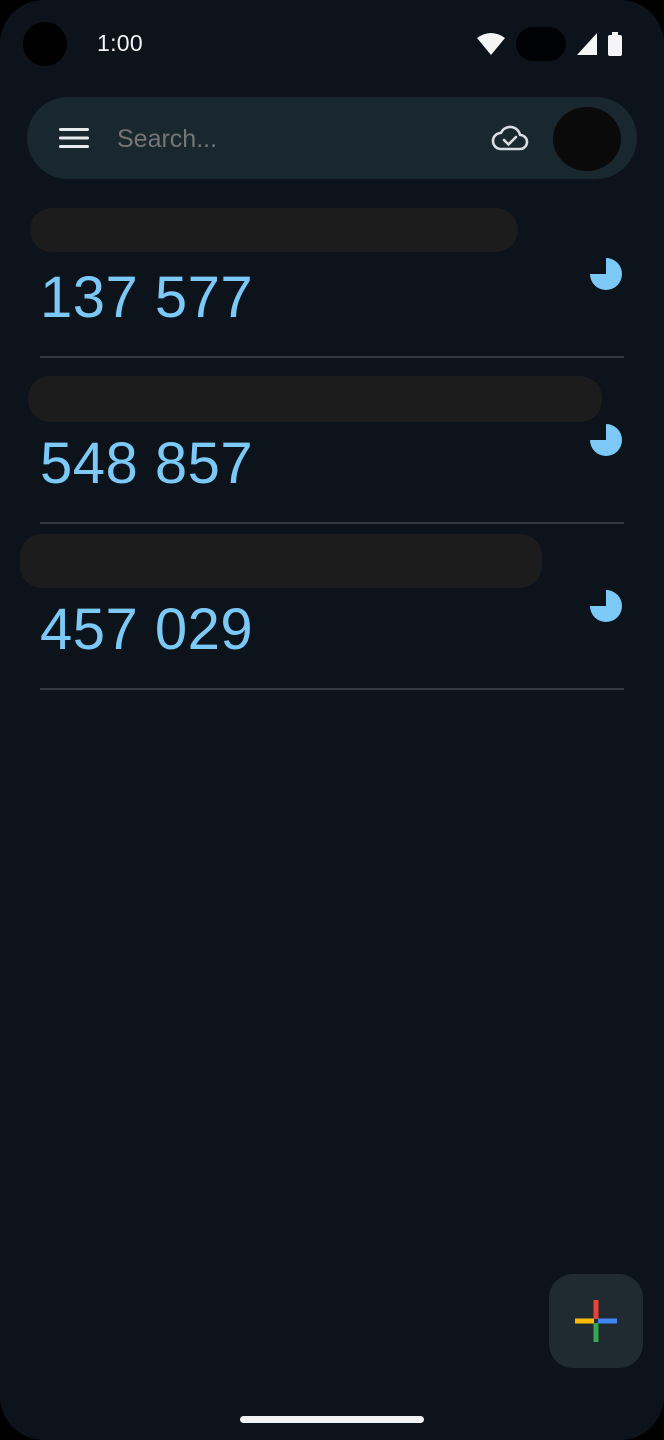  What do you see at coordinates (510, 138) in the screenshot?
I see `cloud-check-icon` at bounding box center [510, 138].